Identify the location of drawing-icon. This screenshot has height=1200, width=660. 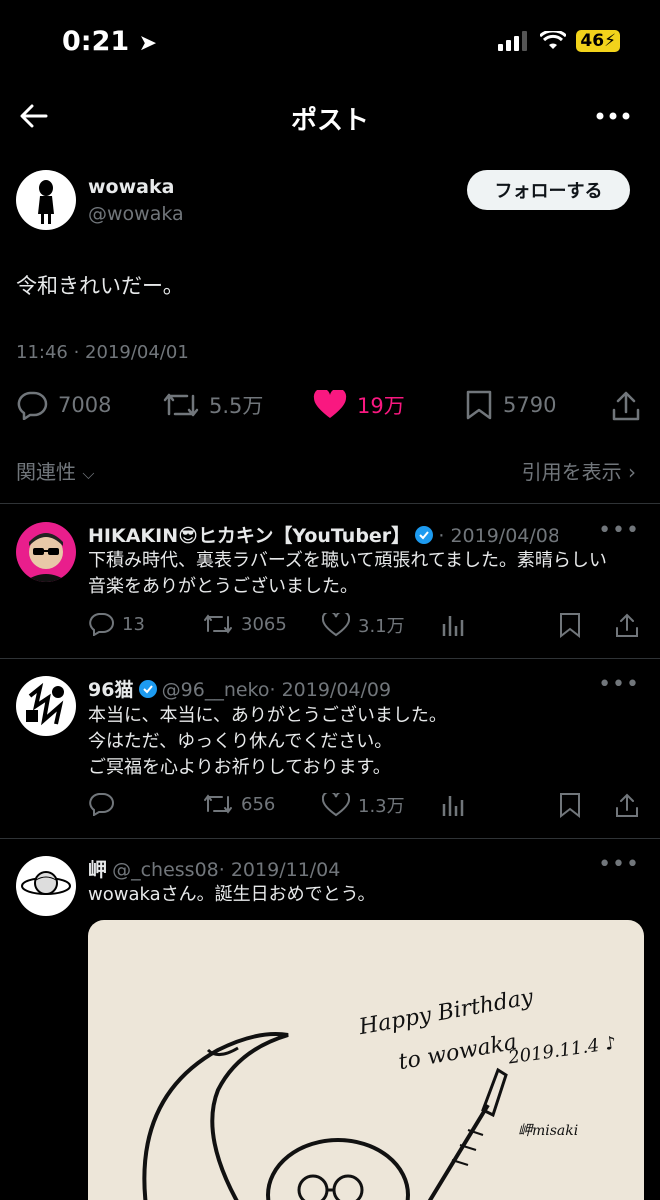
(45, 704).